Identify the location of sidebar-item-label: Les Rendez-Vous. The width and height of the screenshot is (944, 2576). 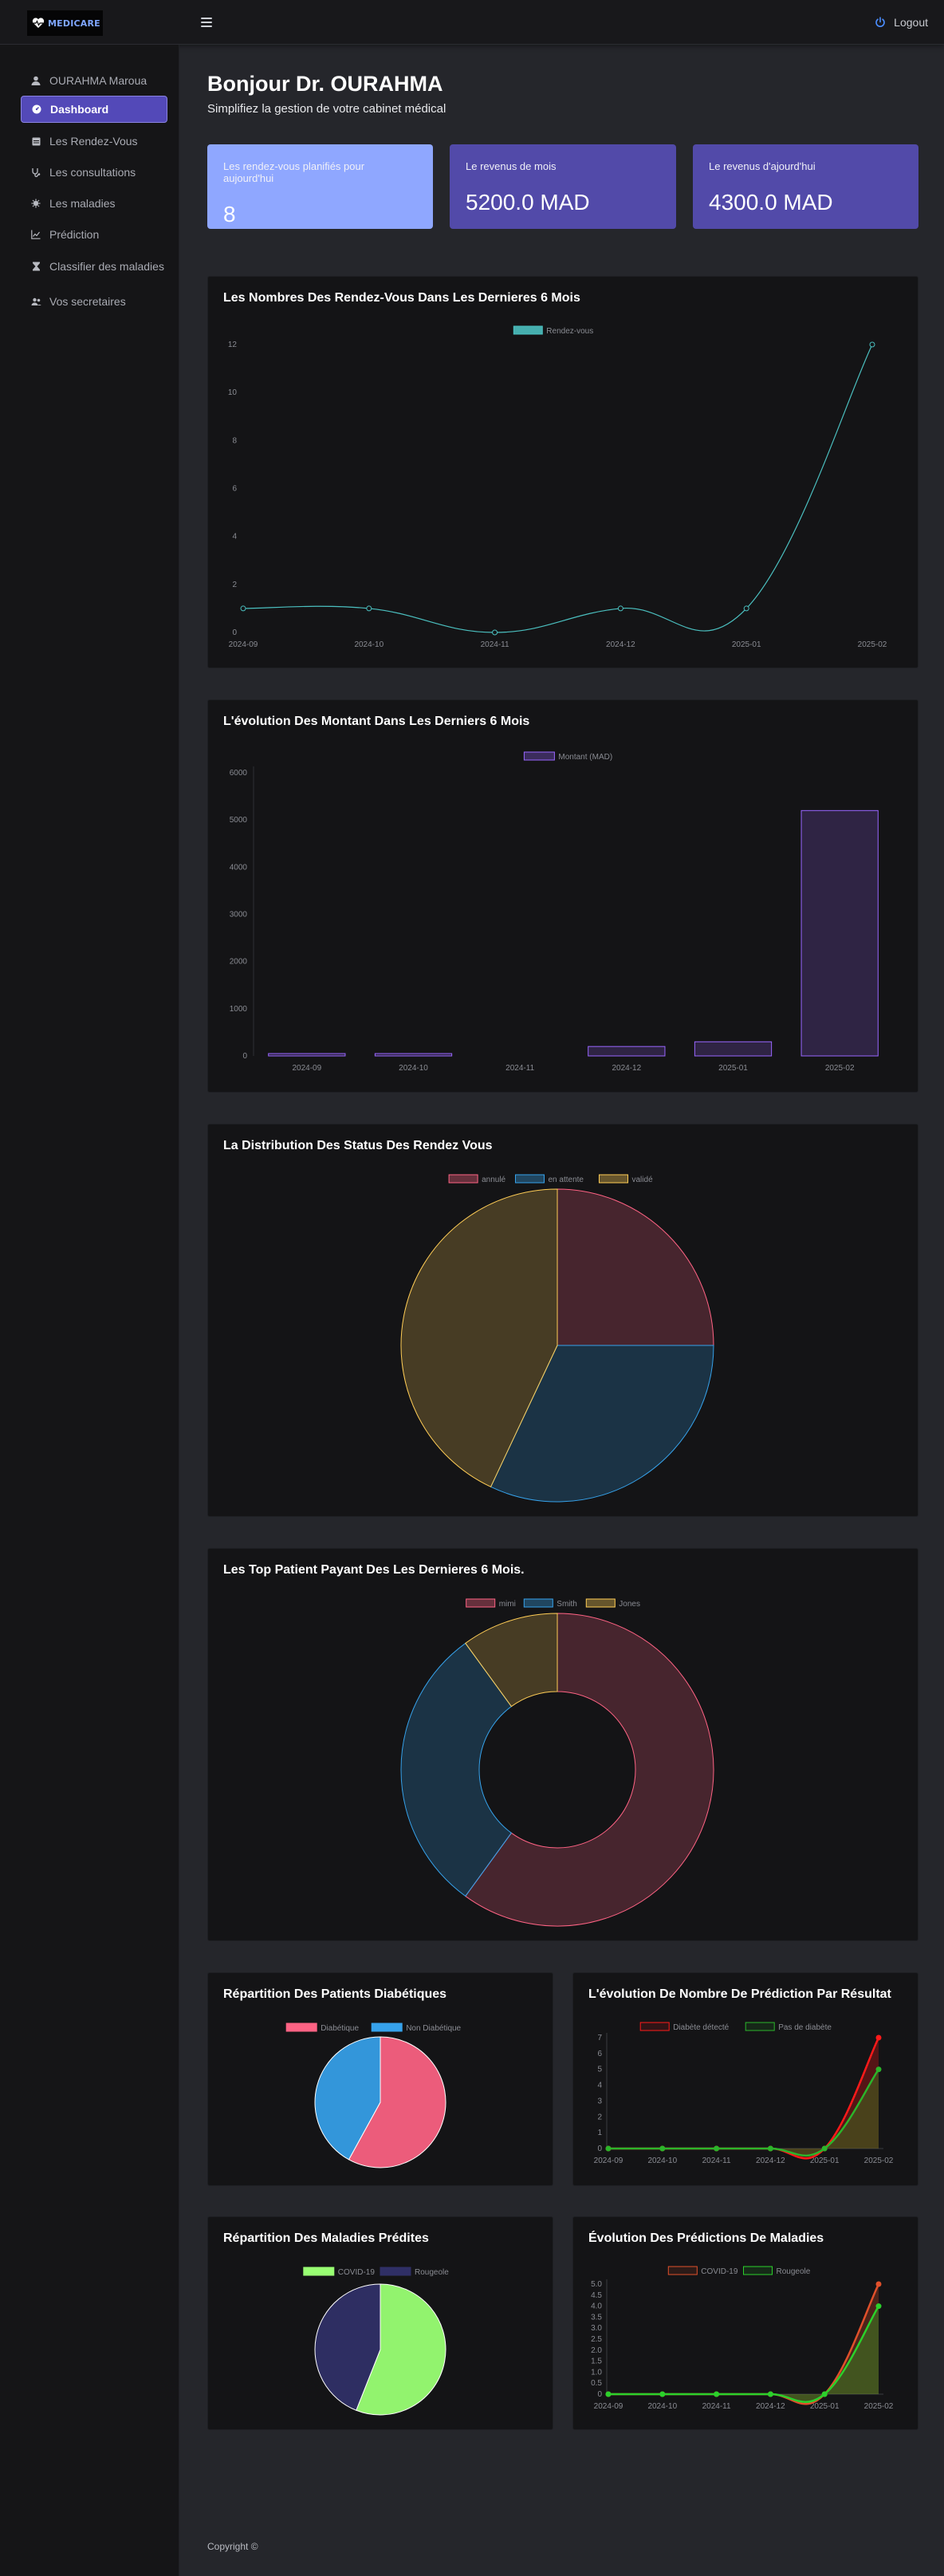
(93, 141).